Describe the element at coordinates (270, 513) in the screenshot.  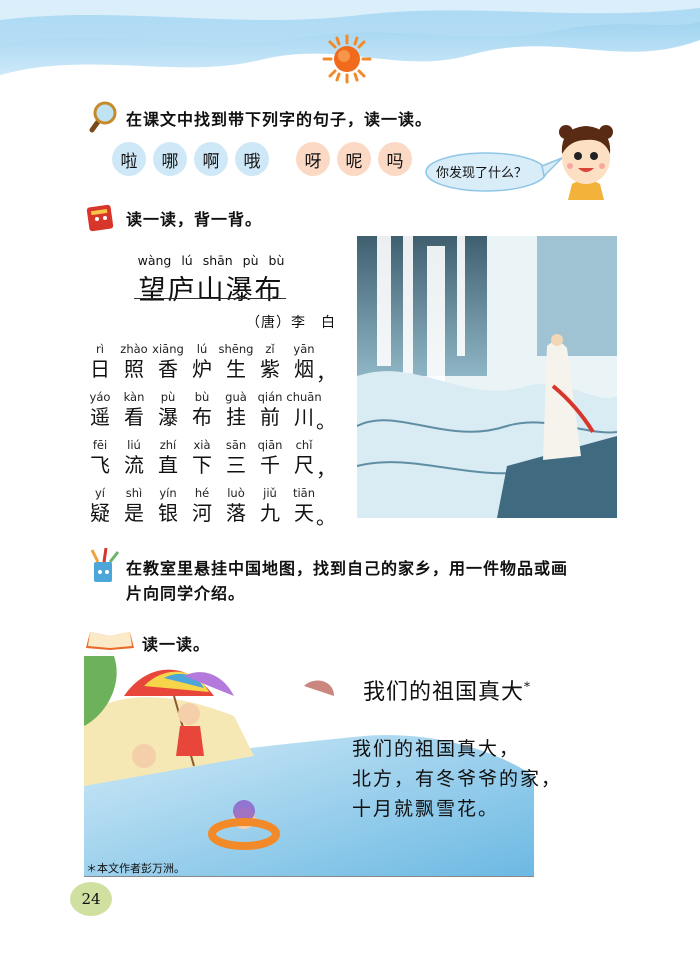
I see `poem-hanzi: 九` at that location.